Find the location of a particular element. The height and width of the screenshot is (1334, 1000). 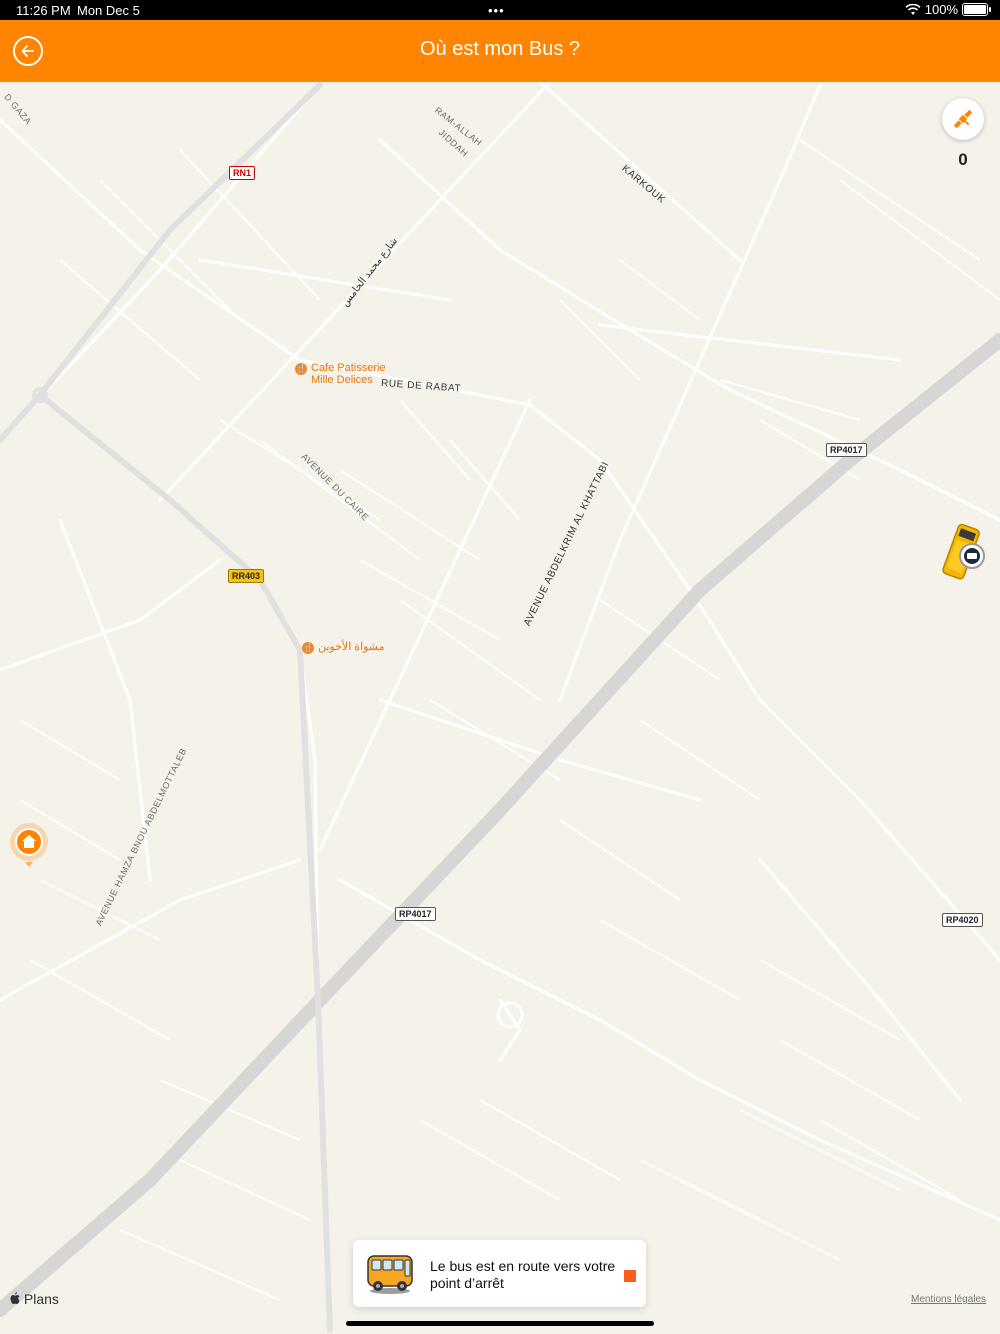

satellite-button is located at coordinates (963, 119).